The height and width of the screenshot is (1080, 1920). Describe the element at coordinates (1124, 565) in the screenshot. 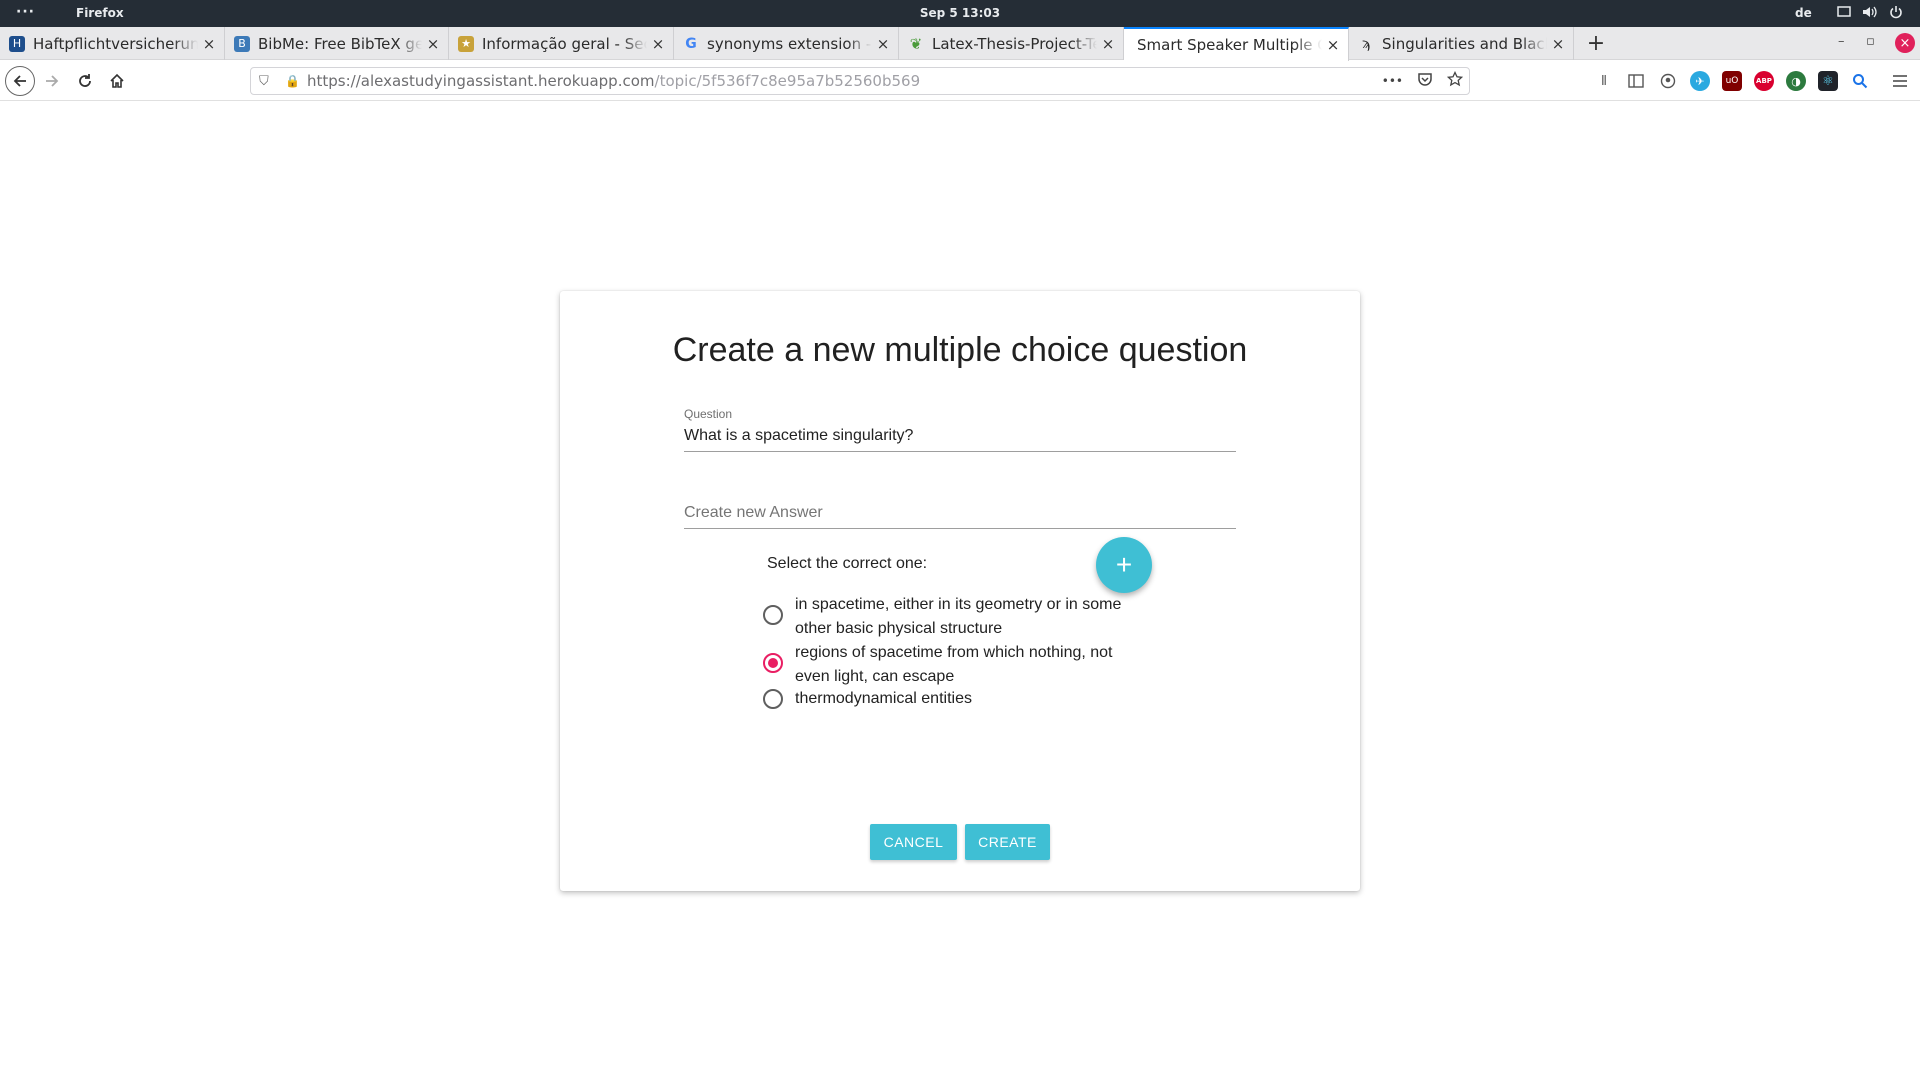

I see `add-answer-button: +` at that location.